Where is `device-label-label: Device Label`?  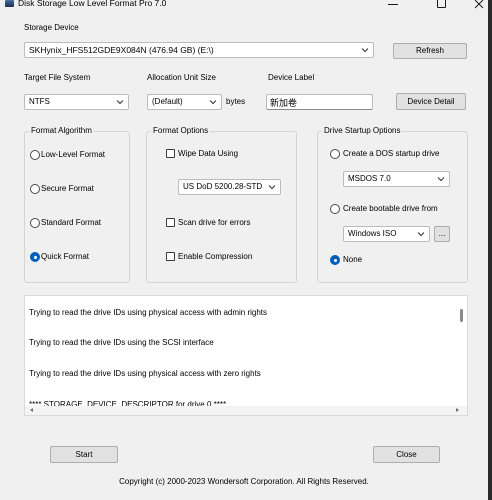 device-label-label: Device Label is located at coordinates (291, 77).